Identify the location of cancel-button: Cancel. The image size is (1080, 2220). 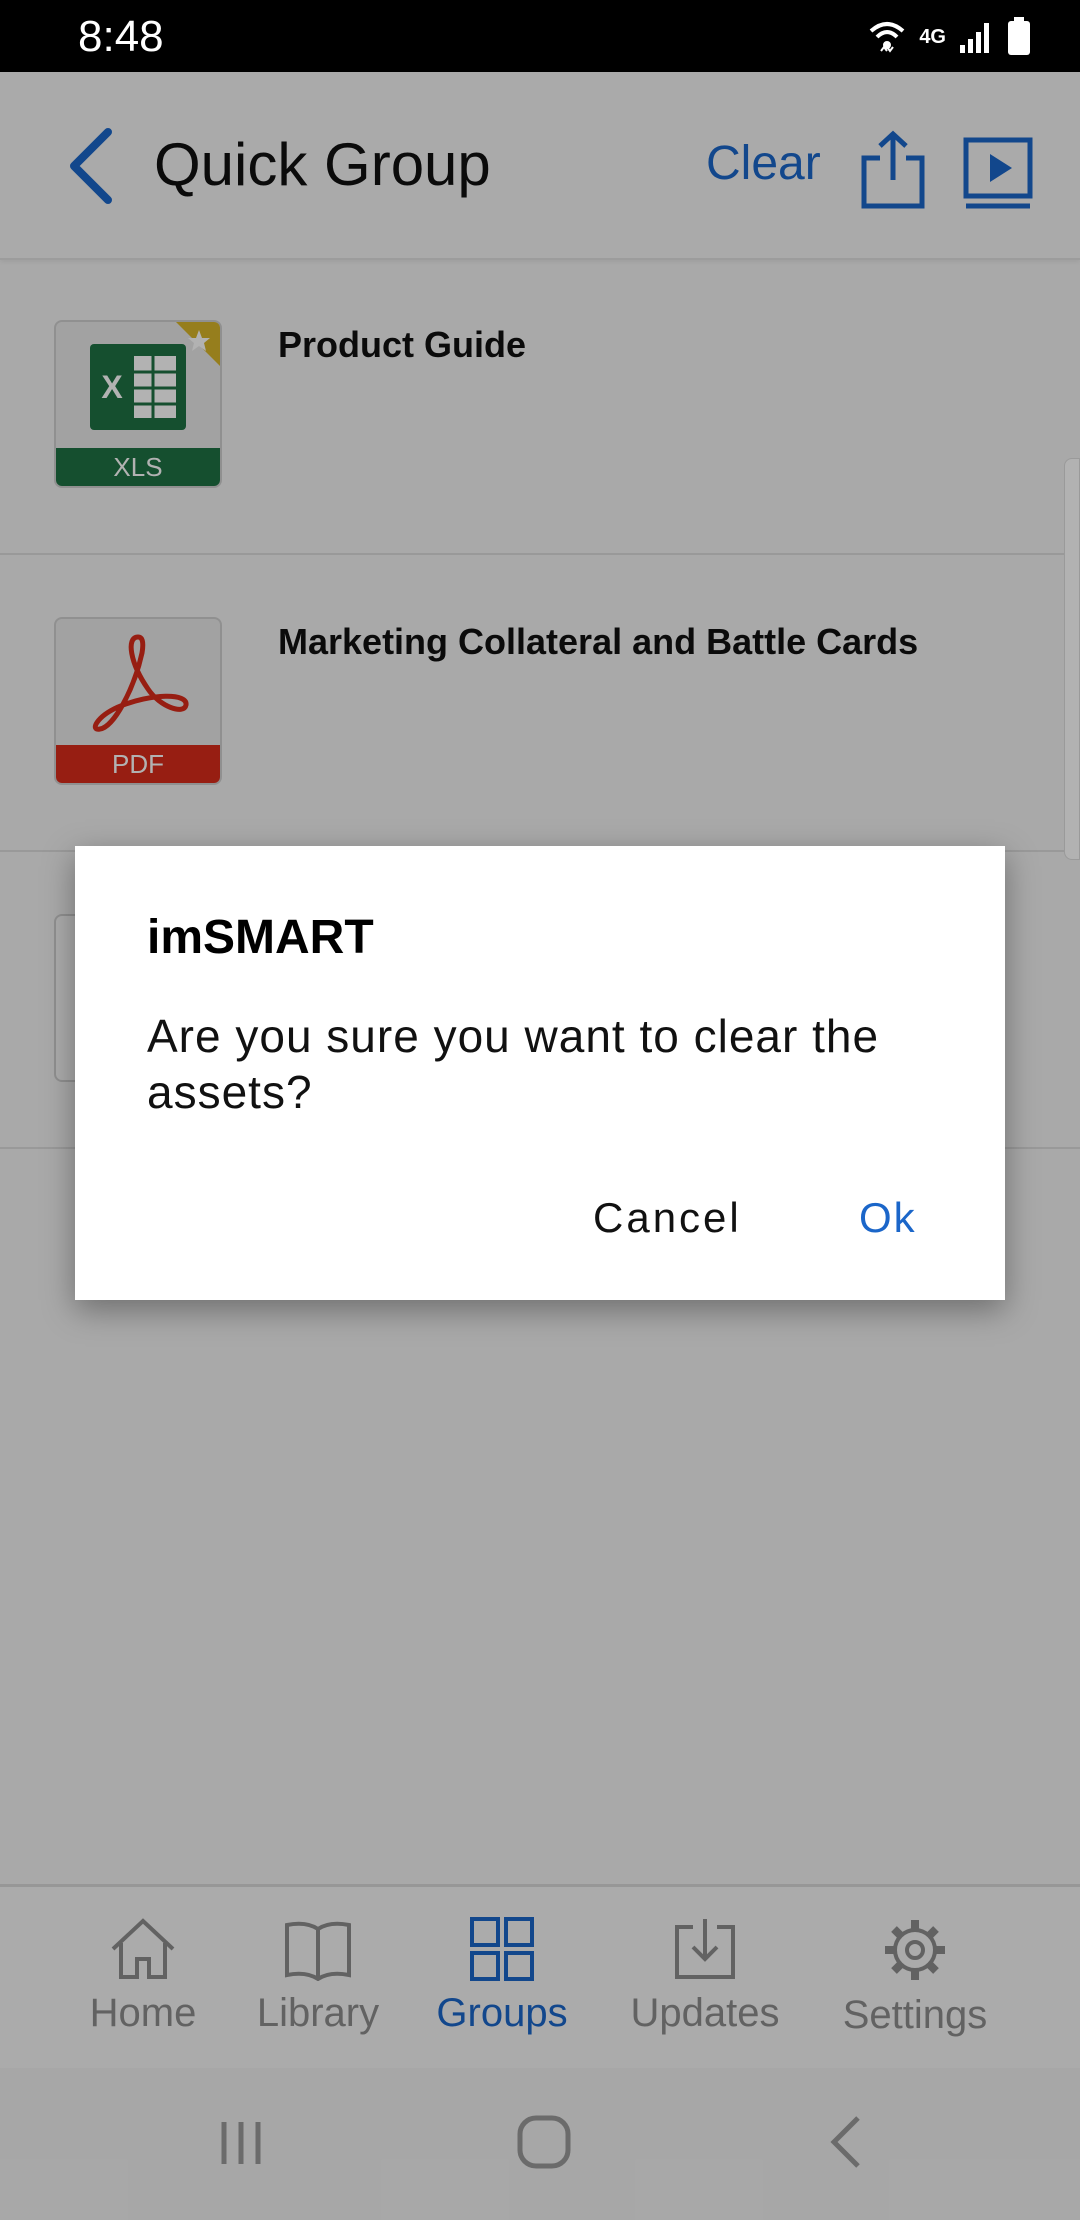
(667, 1218).